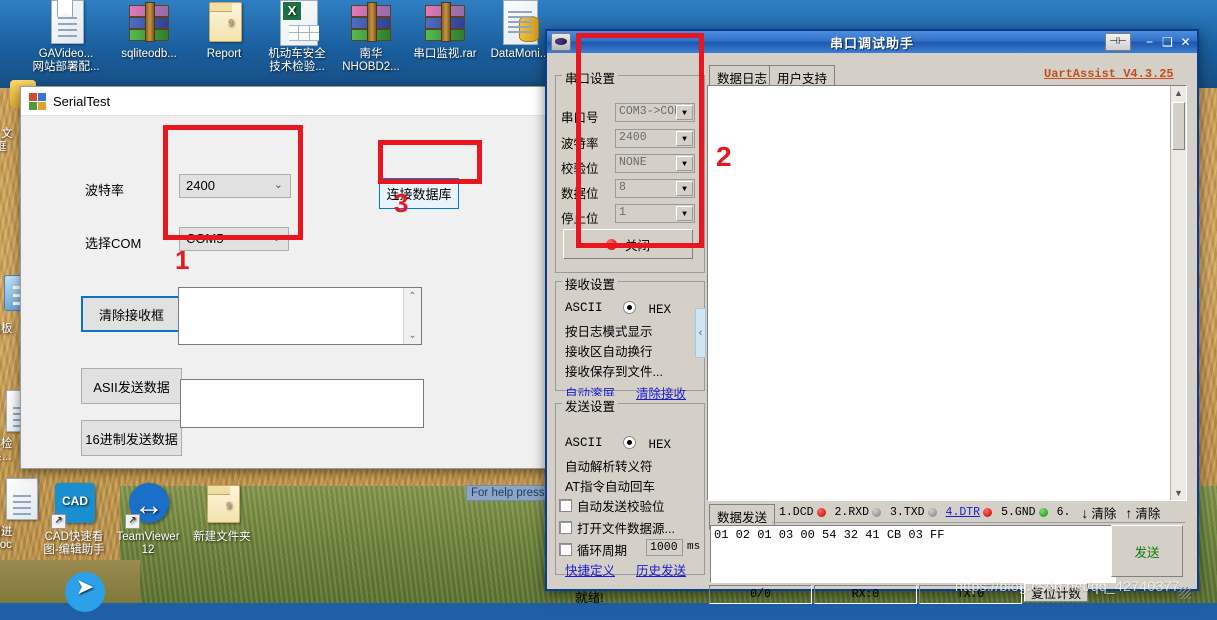  I want to click on winrar-archive-icon, so click(149, 23).